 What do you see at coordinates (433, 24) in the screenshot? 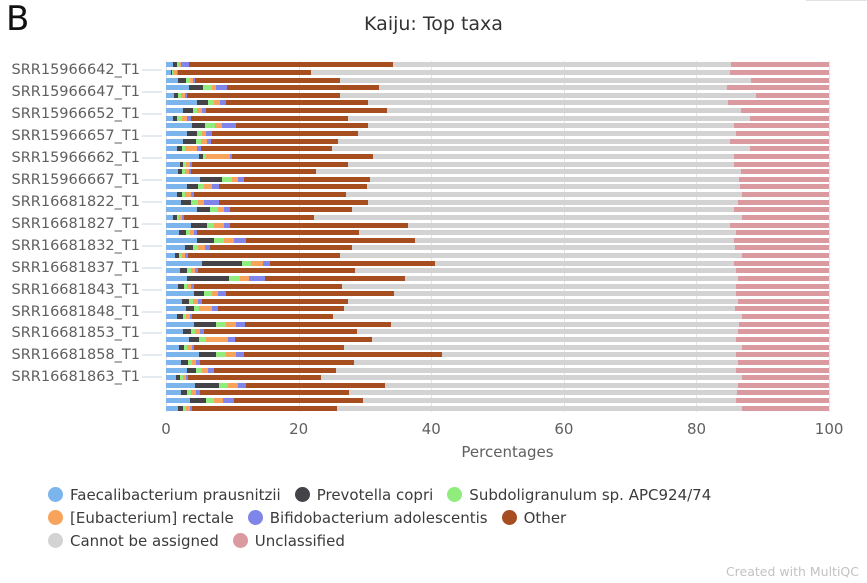
I see `chart-title: Kaiju: Top taxa` at bounding box center [433, 24].